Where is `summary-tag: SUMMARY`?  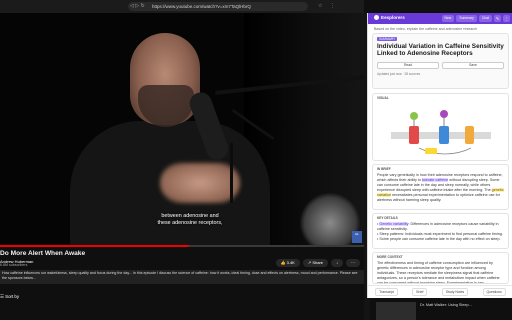
summary-tag: SUMMARY is located at coordinates (387, 39).